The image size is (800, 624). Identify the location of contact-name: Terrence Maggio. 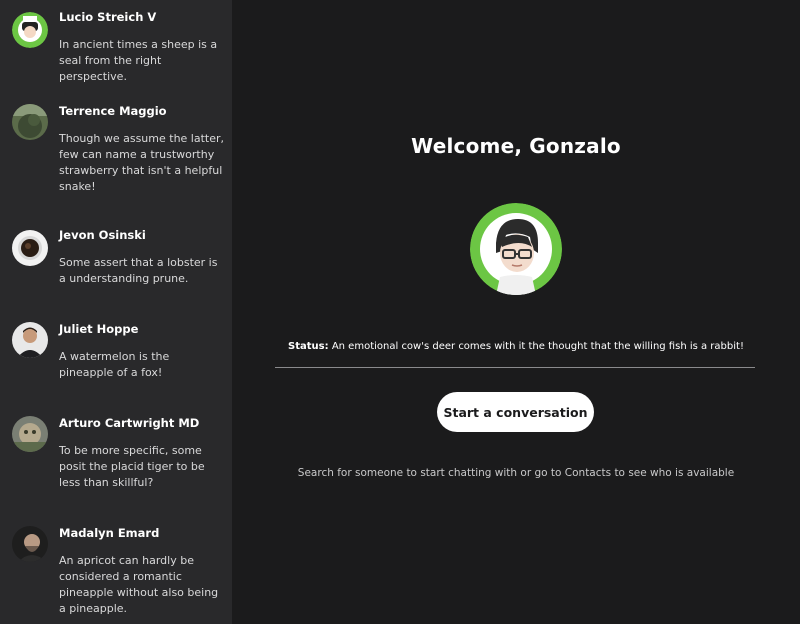
(113, 111).